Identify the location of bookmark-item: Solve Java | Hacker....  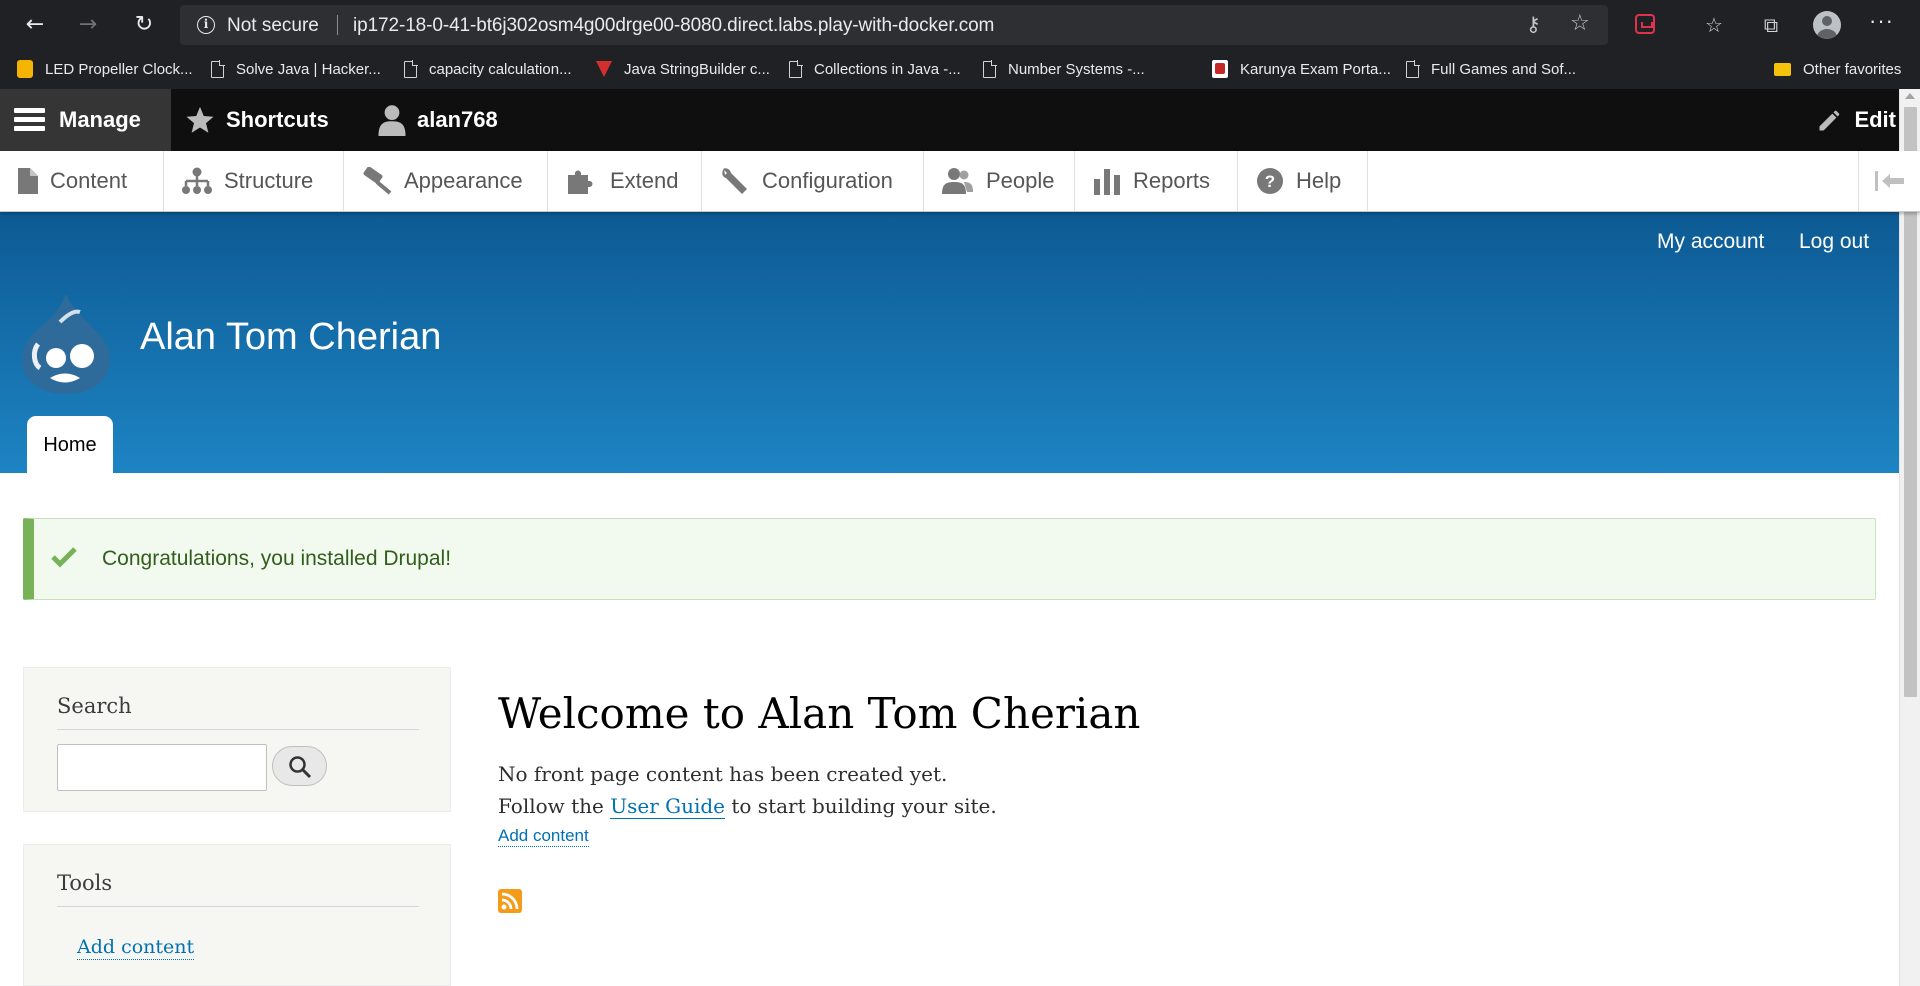
(296, 69).